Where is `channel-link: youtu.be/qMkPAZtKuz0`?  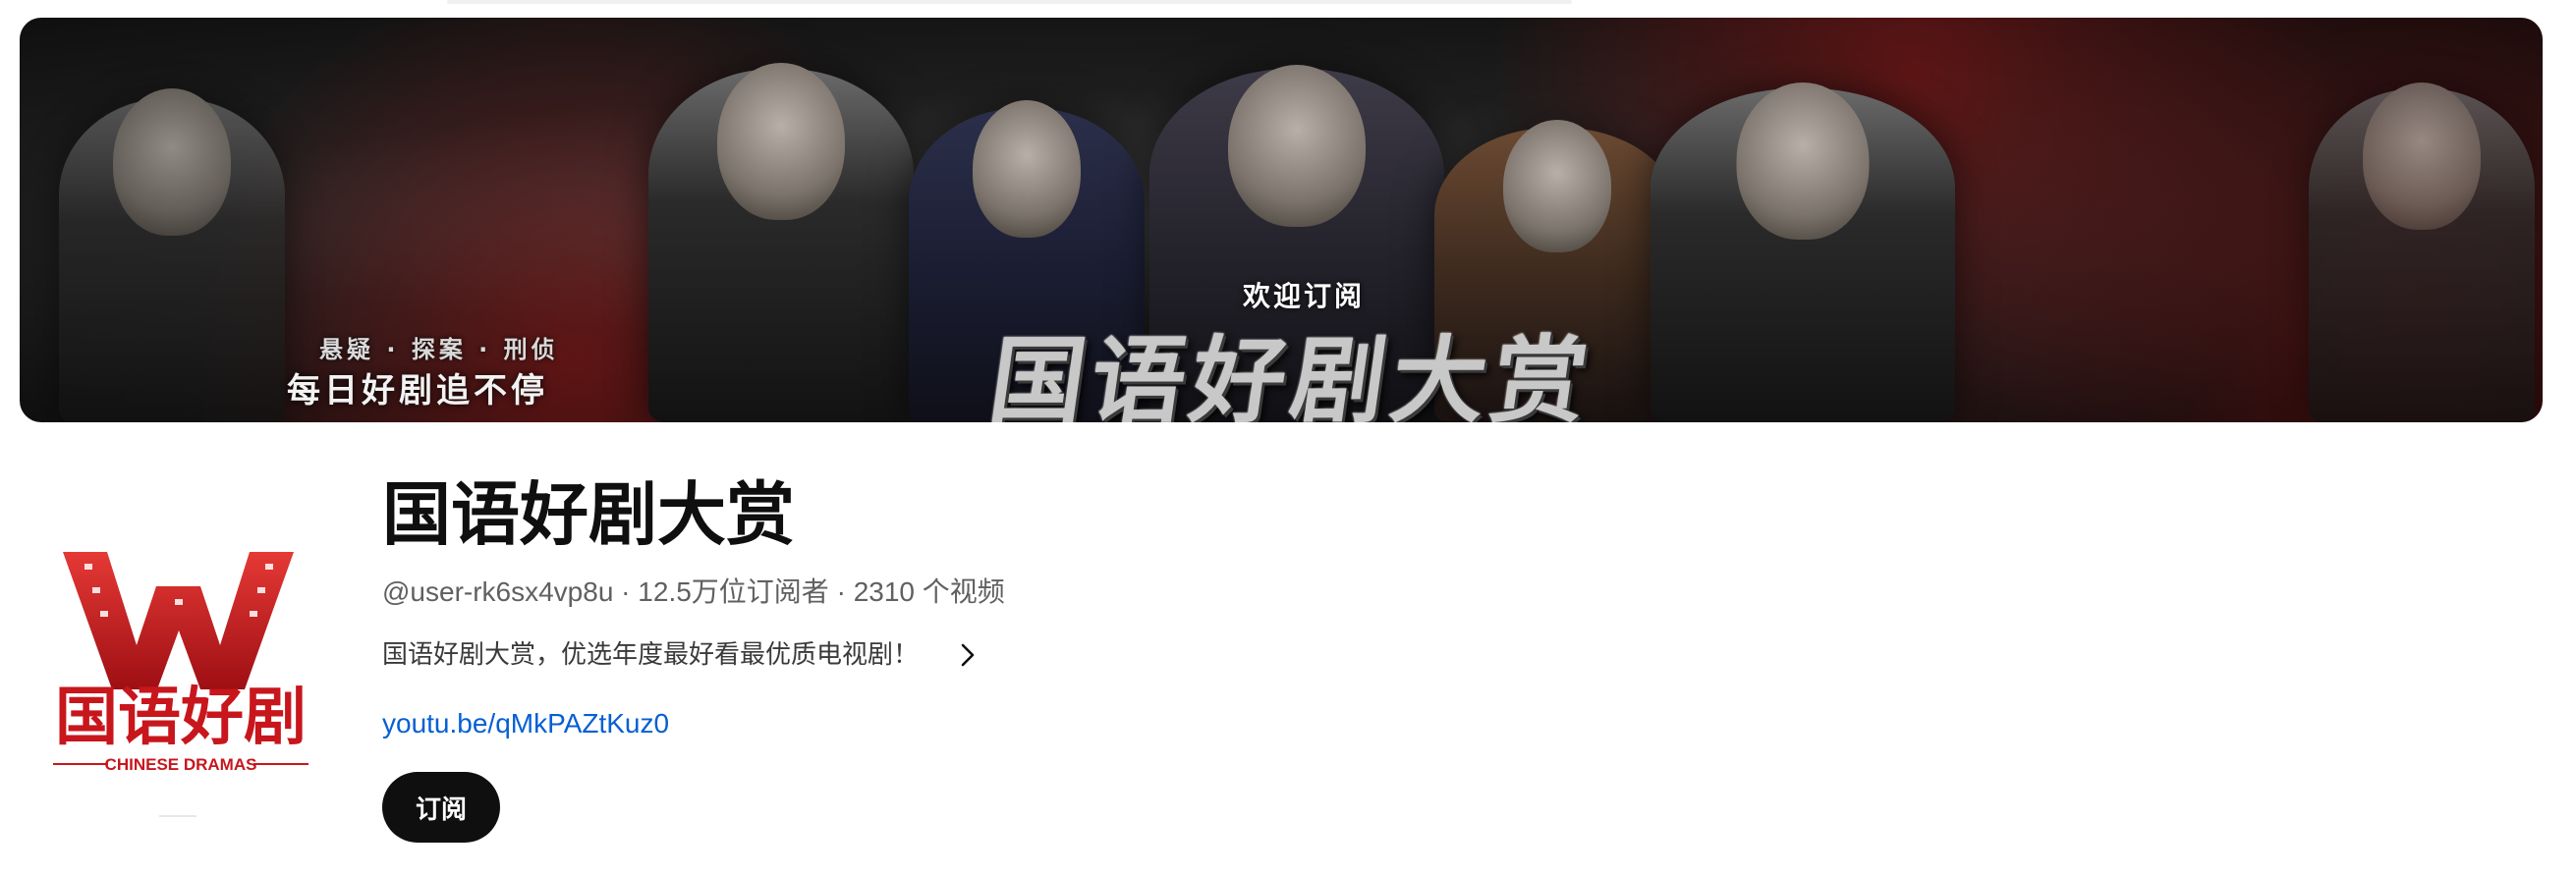
channel-link: youtu.be/qMkPAZtKuz0 is located at coordinates (525, 723).